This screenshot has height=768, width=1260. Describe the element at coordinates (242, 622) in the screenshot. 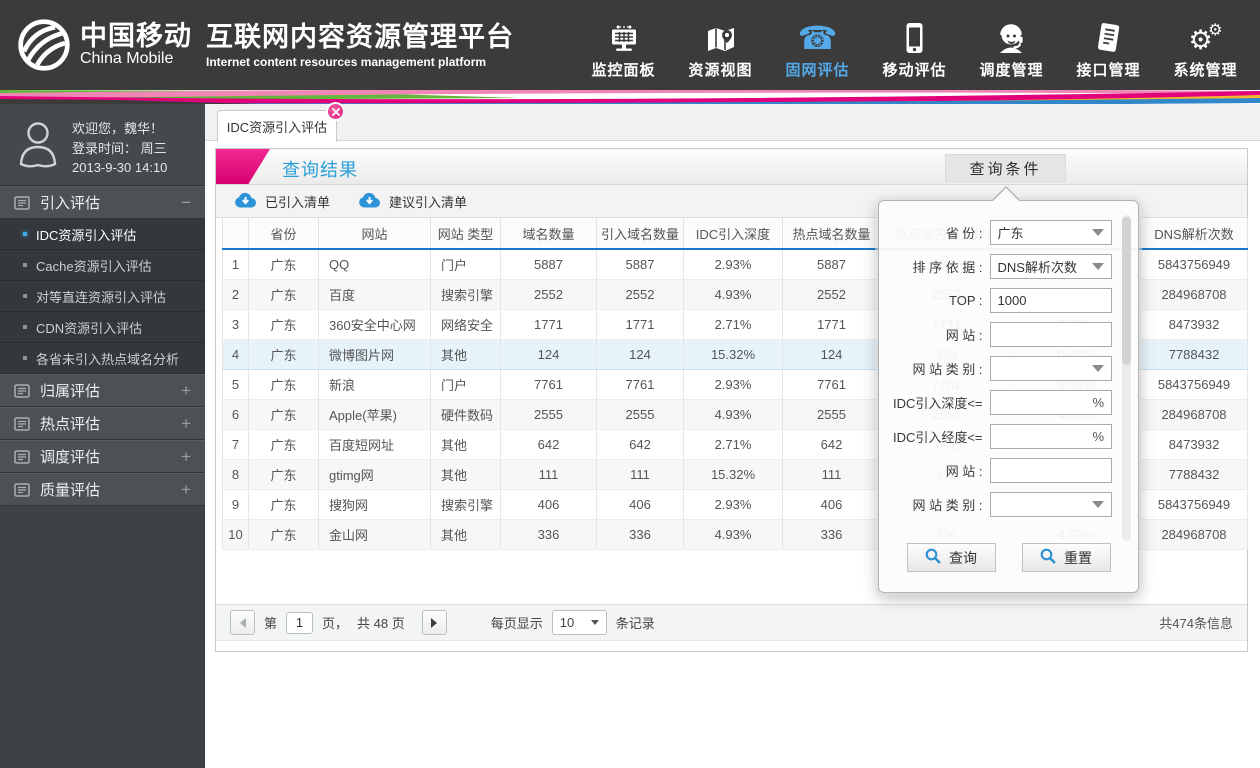

I see `prev-page-button` at that location.